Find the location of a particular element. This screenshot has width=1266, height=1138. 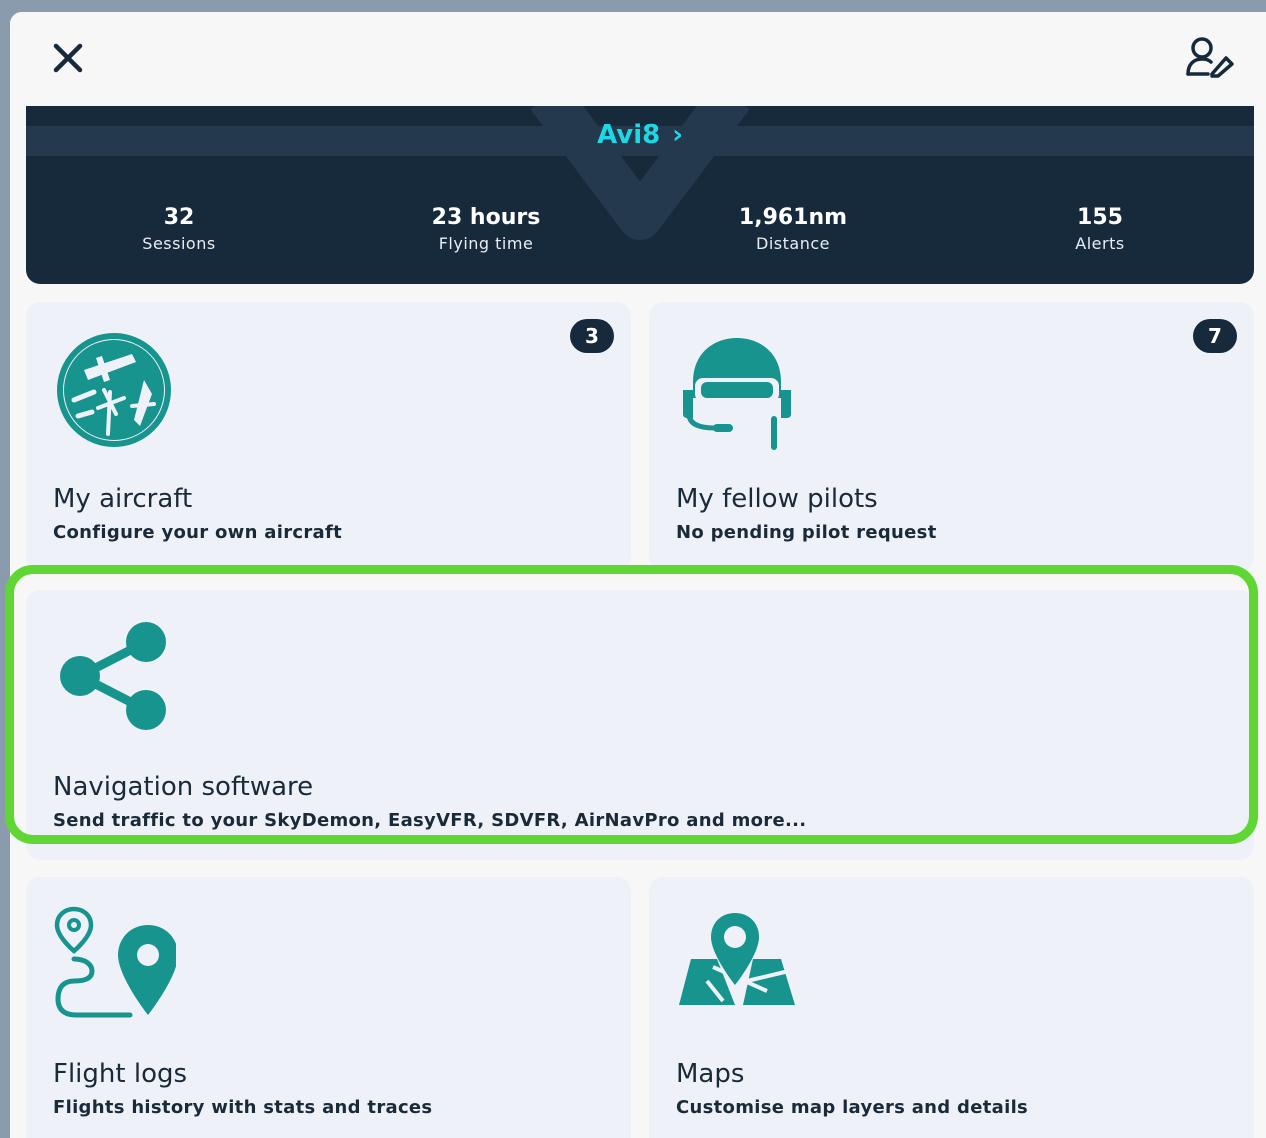

close-icon is located at coordinates (68, 58).